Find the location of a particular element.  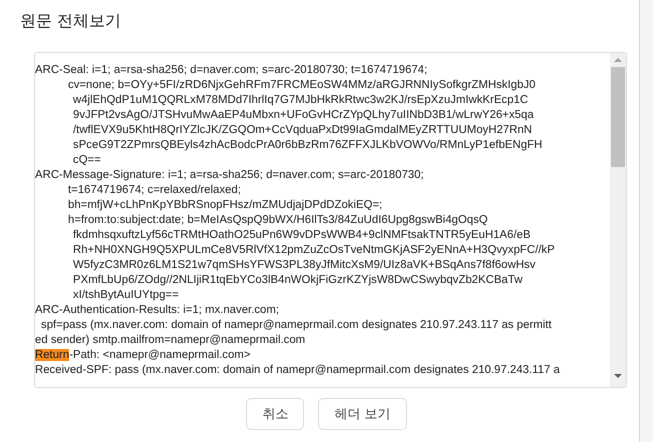

header-line: ed sender) smtp.mailfrom=namepr@nameprmail.com is located at coordinates (170, 340).